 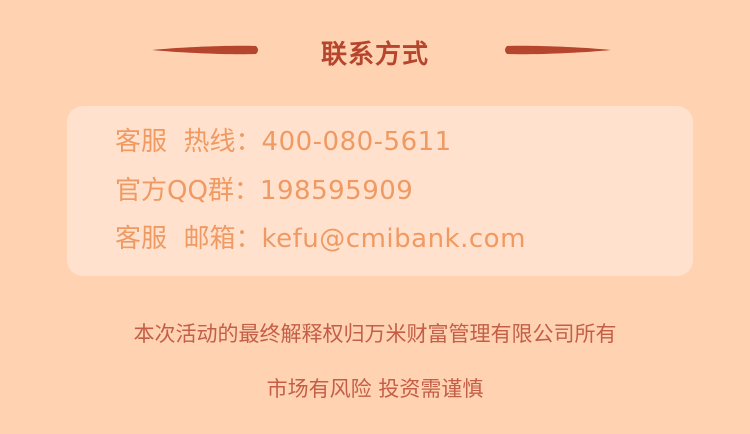 I want to click on risk-warning-text: 市场有风险 投资需谨慎, so click(x=375, y=389).